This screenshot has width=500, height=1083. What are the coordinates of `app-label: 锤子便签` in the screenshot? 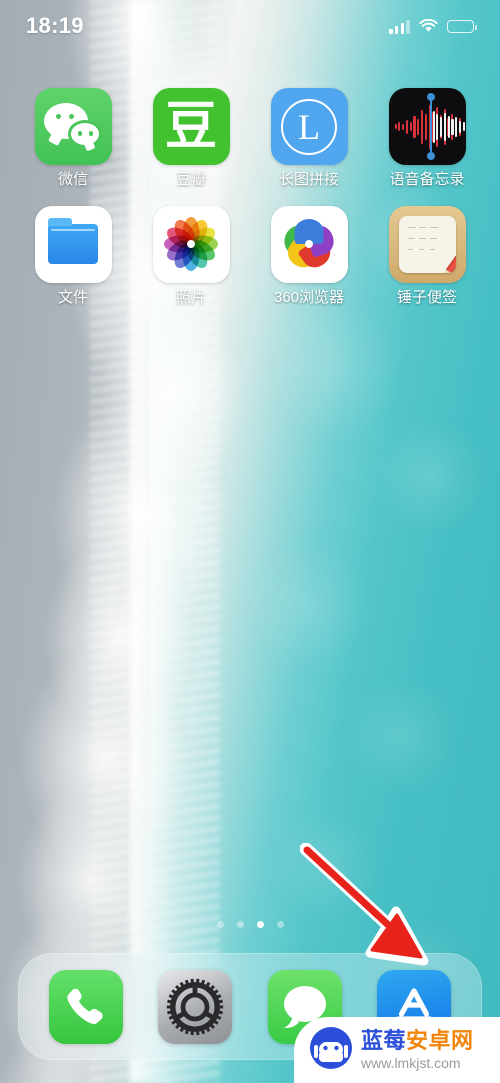 It's located at (426, 297).